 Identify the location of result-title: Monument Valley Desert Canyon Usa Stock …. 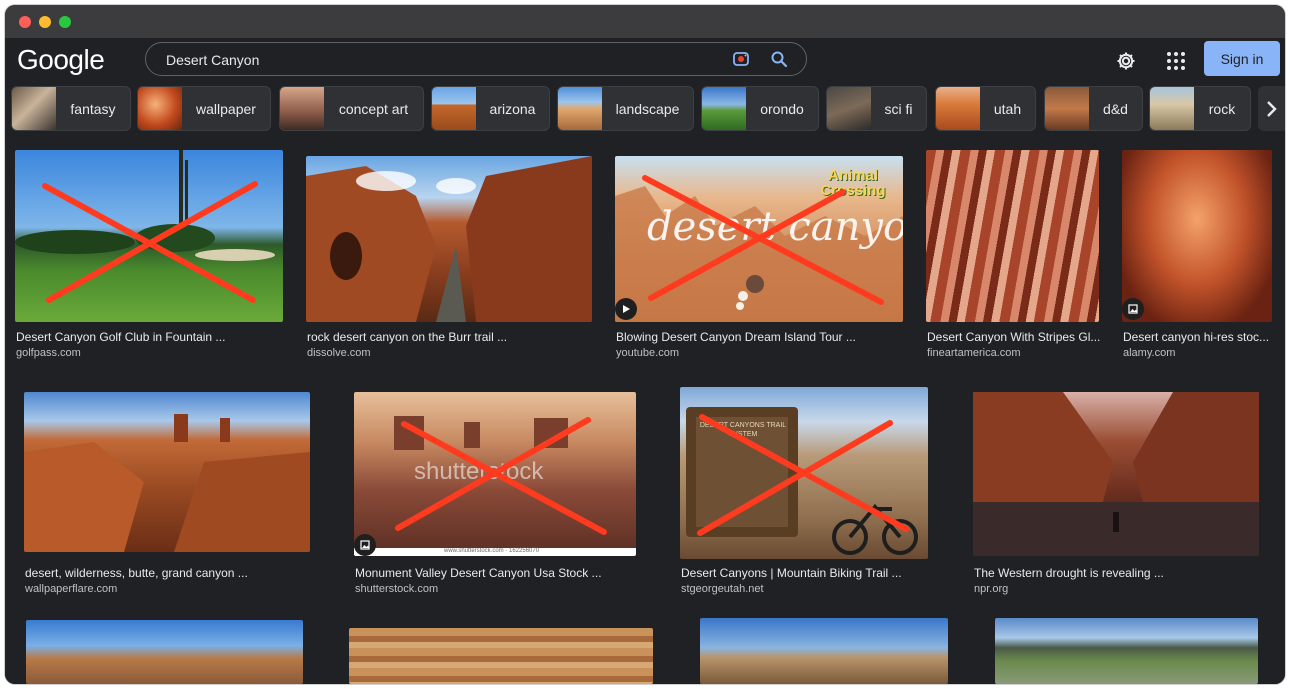
(478, 573).